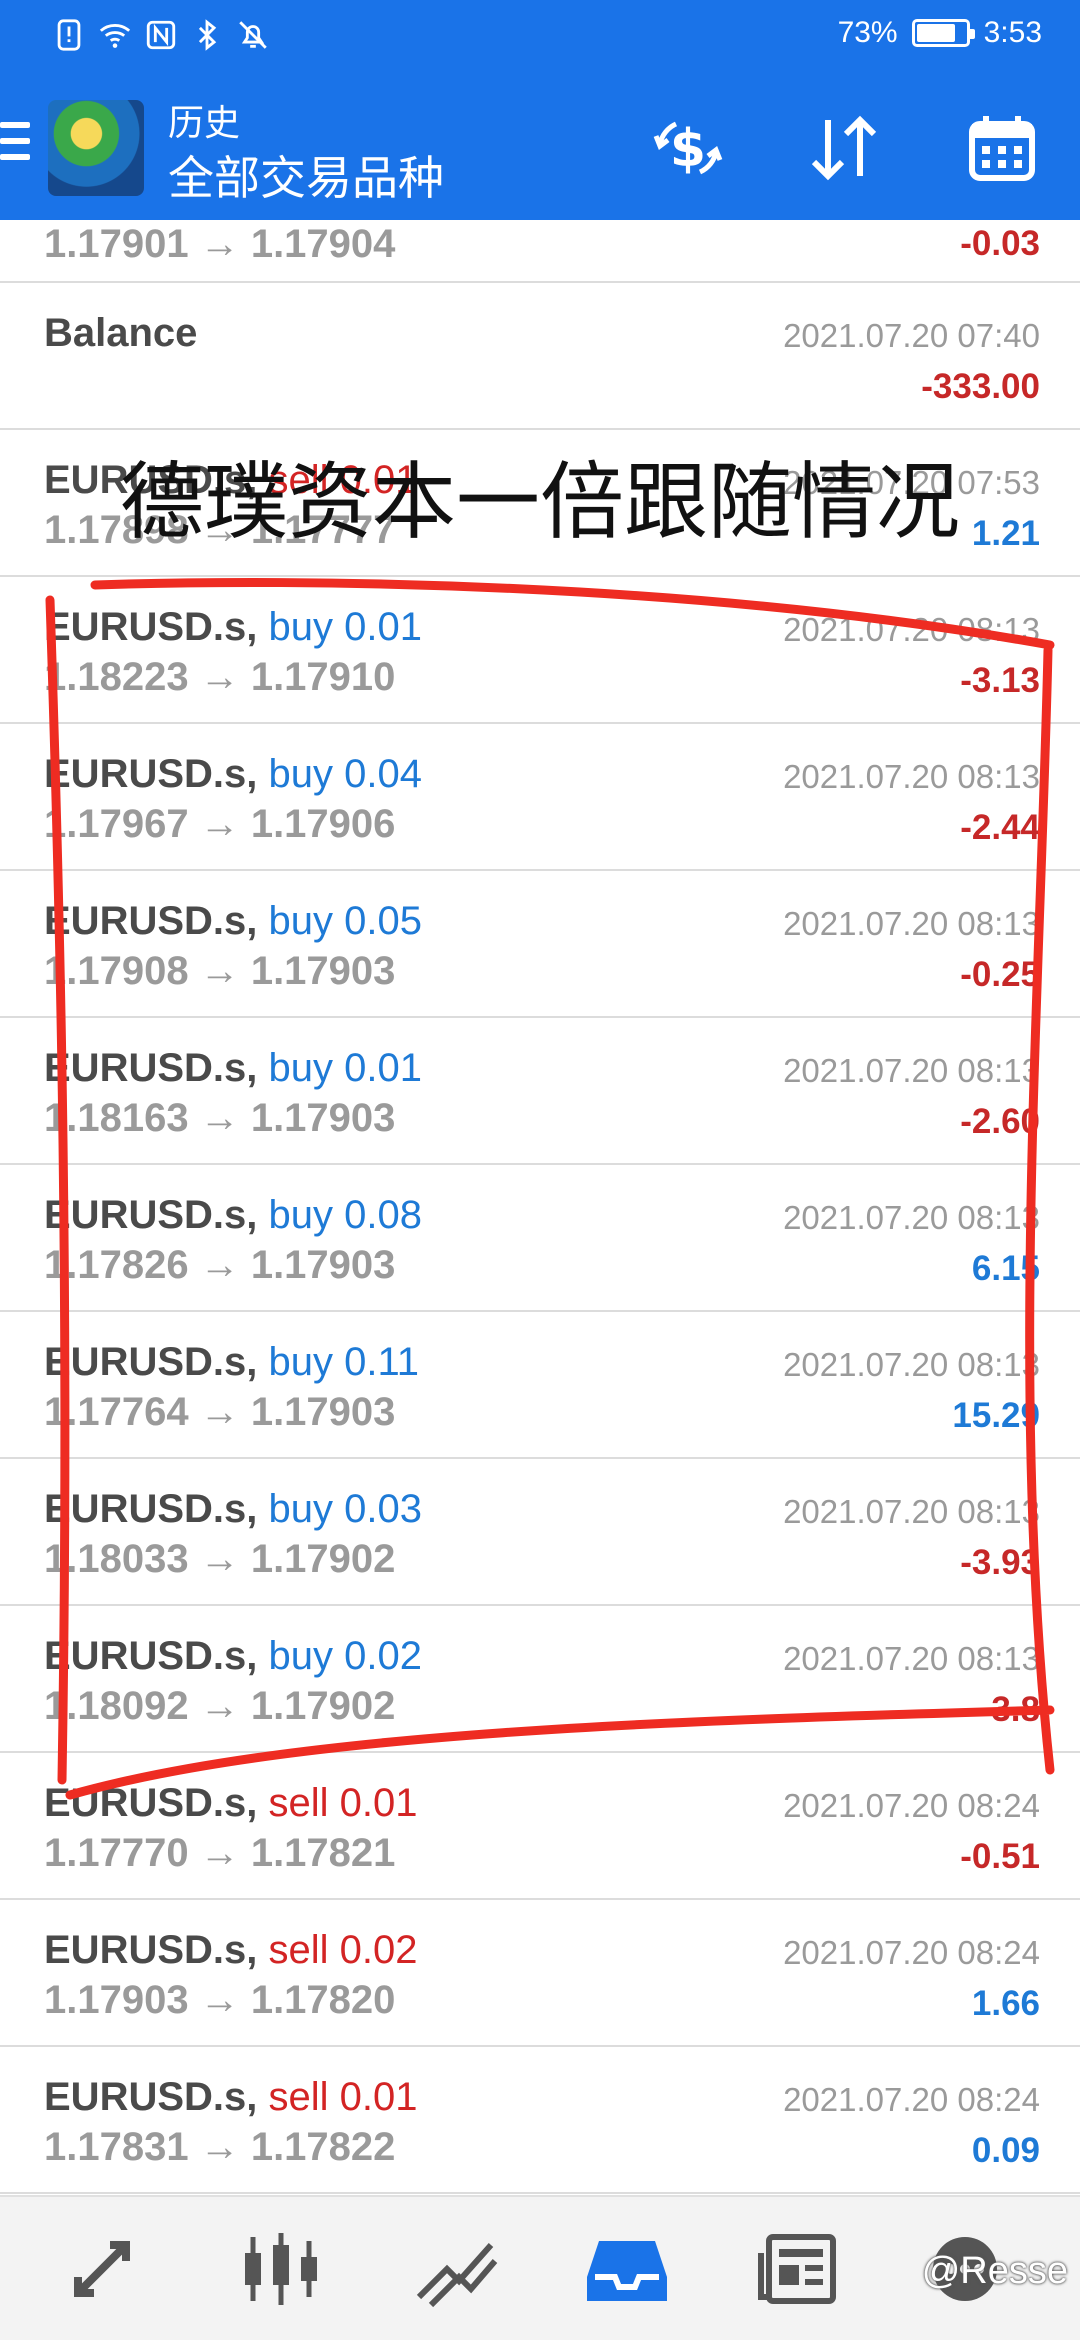 The image size is (1080, 2340). I want to click on deal-side-volume: sell 0.02, so click(343, 1950).